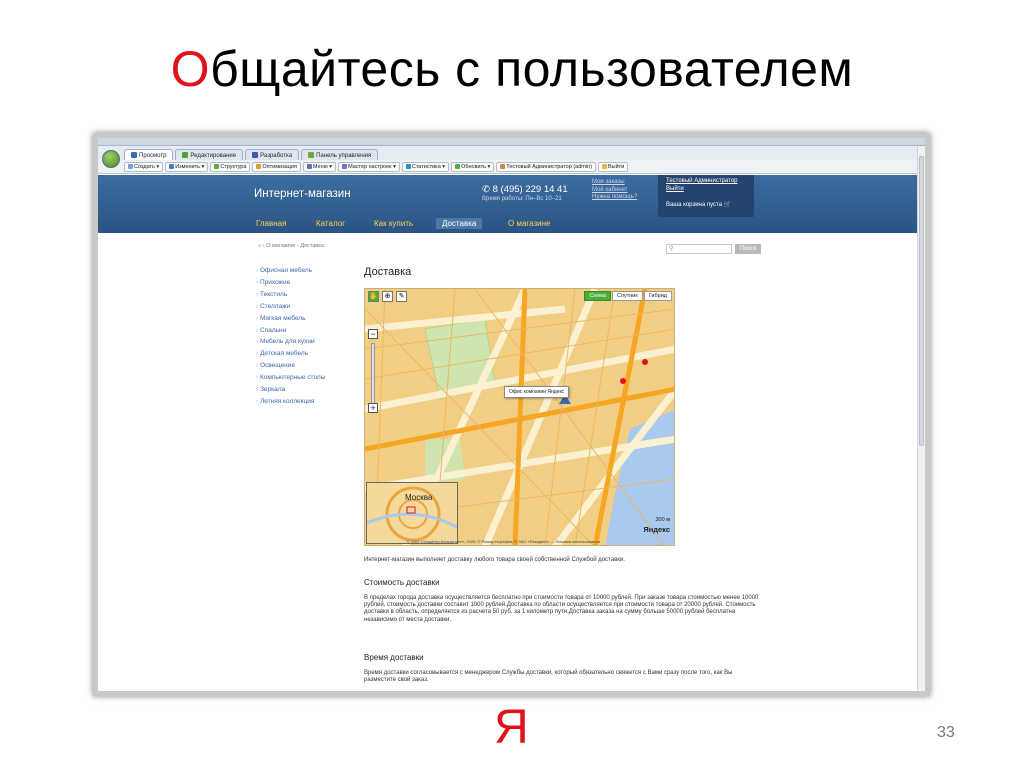  What do you see at coordinates (706, 206) in the screenshot?
I see `cart-status: Ваша корзина пуста 🛒` at bounding box center [706, 206].